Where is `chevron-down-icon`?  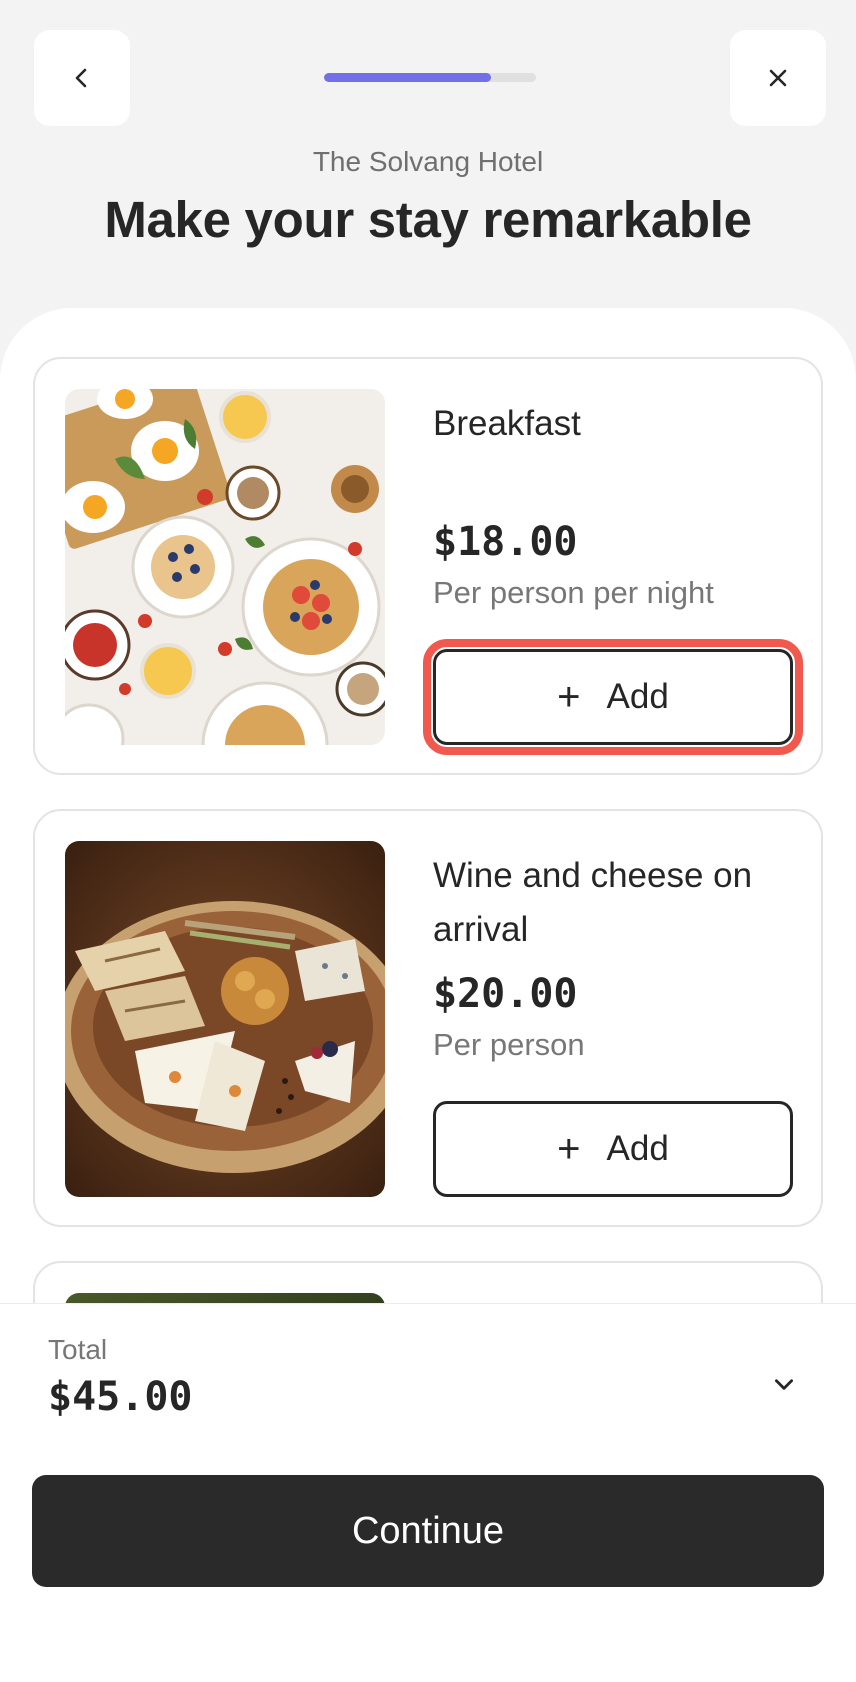
chevron-down-icon is located at coordinates (784, 1384).